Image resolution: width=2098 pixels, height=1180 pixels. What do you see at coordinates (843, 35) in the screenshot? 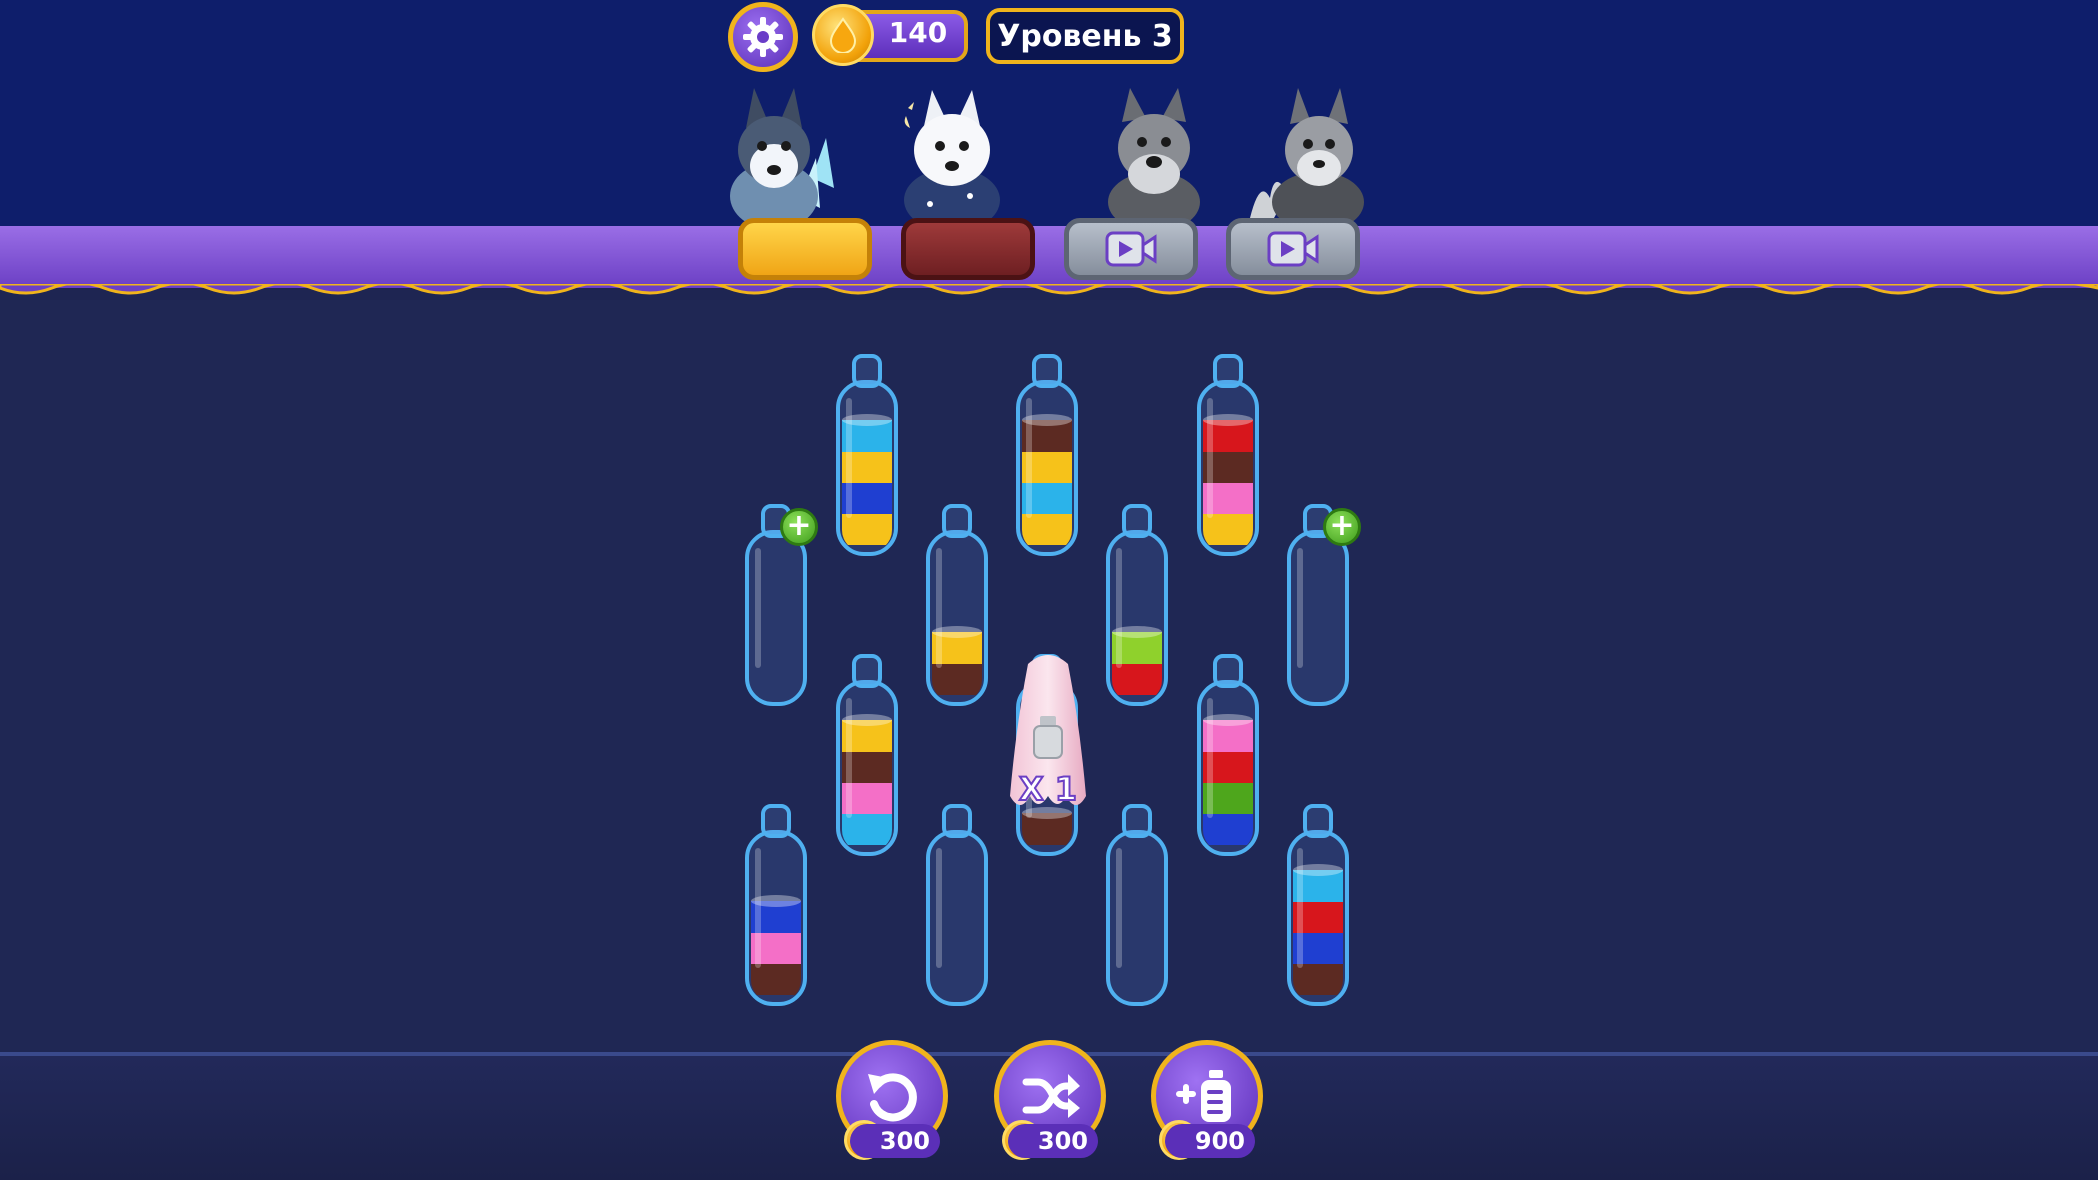
I see `coin-icon` at bounding box center [843, 35].